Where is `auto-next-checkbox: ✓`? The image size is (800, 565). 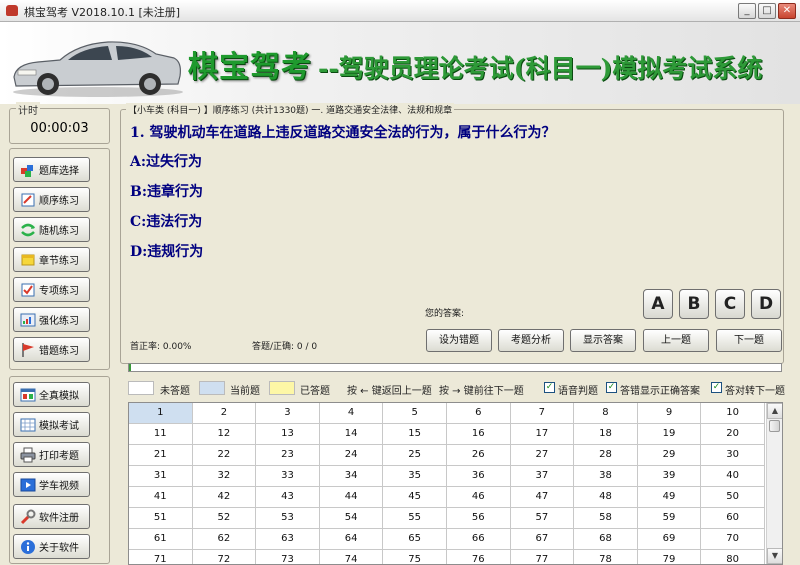 auto-next-checkbox: ✓ is located at coordinates (716, 387).